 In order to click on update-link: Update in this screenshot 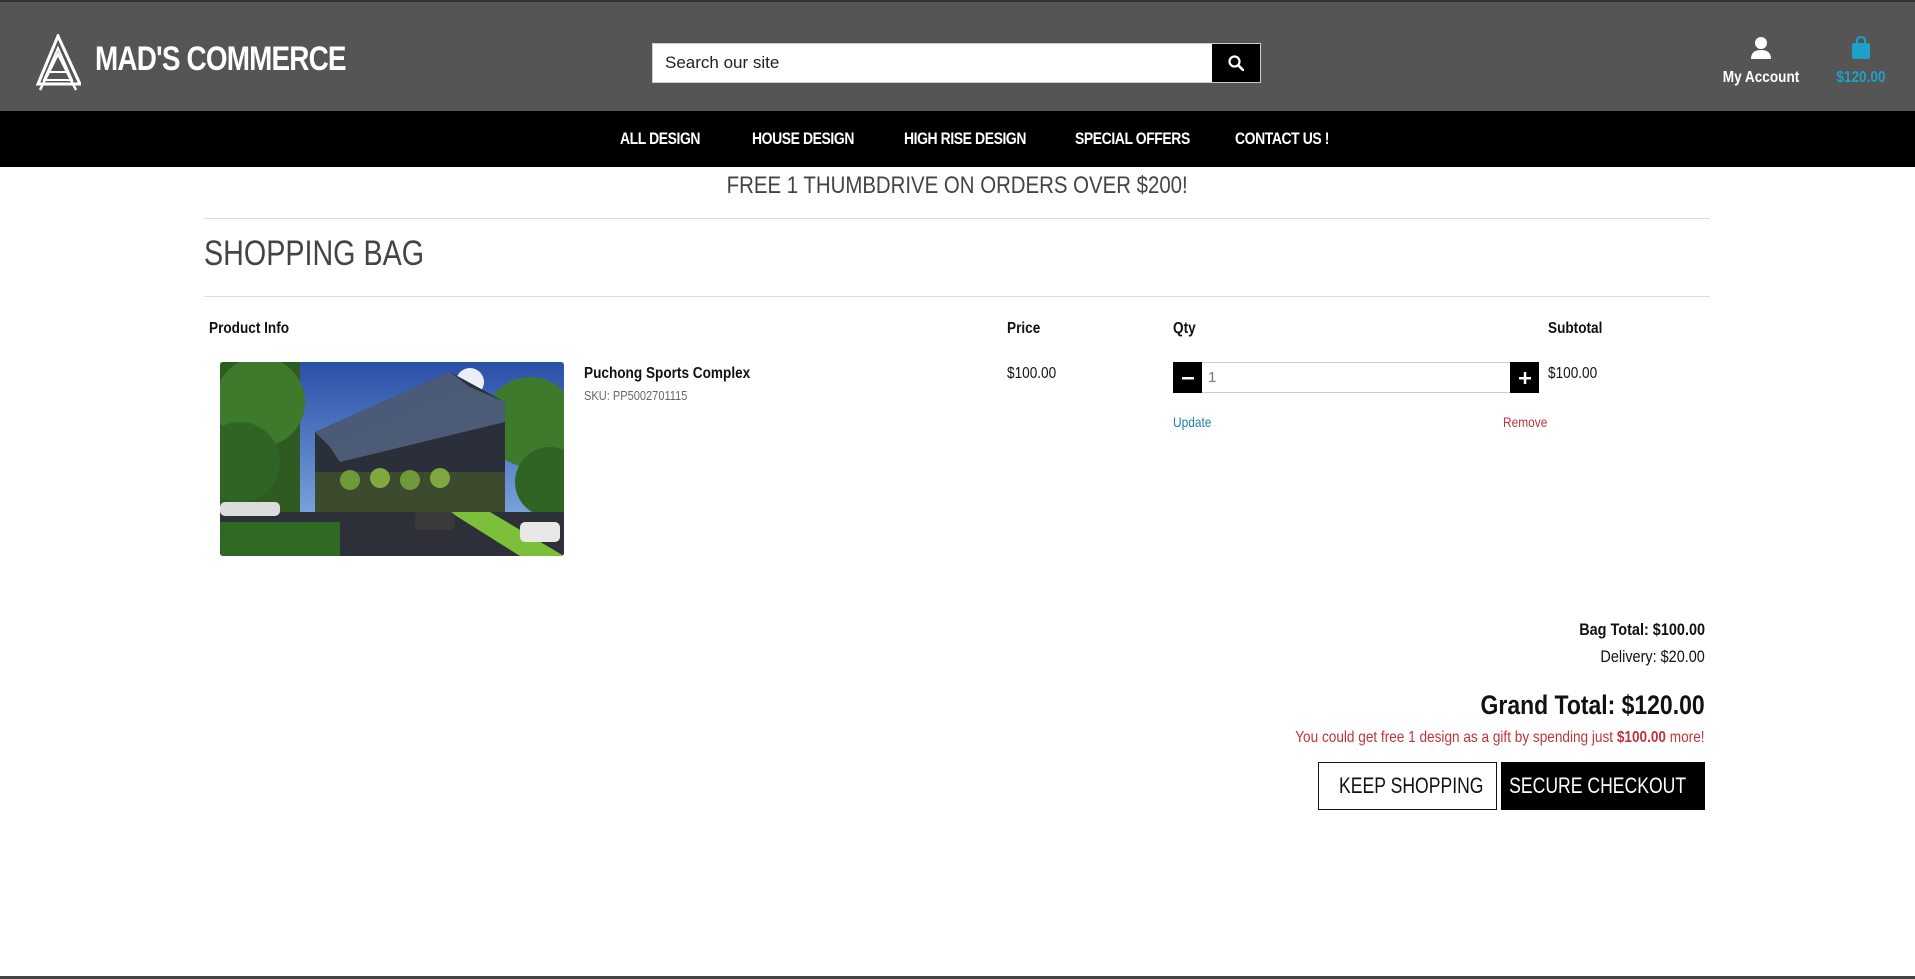, I will do `click(1192, 422)`.